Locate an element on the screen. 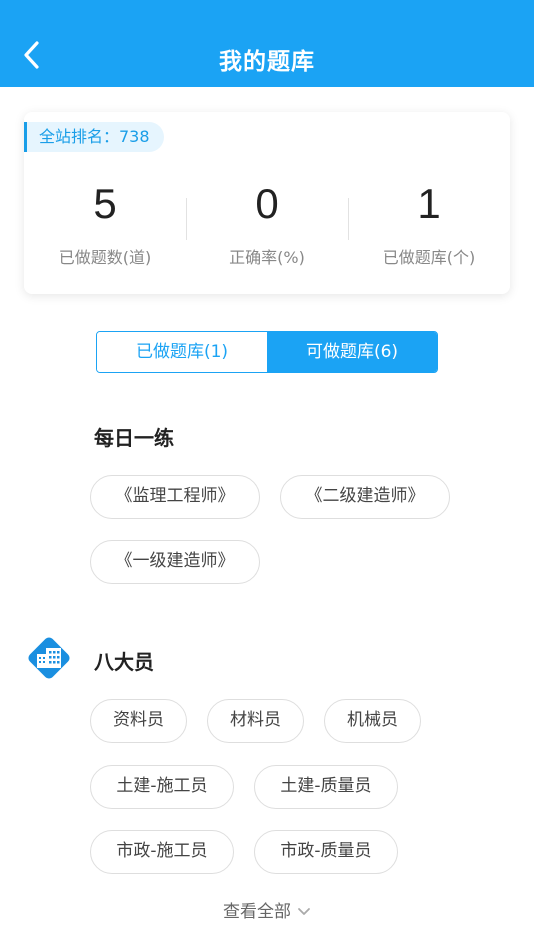  chip-civil-constructor: 土建-施工员 is located at coordinates (162, 787).